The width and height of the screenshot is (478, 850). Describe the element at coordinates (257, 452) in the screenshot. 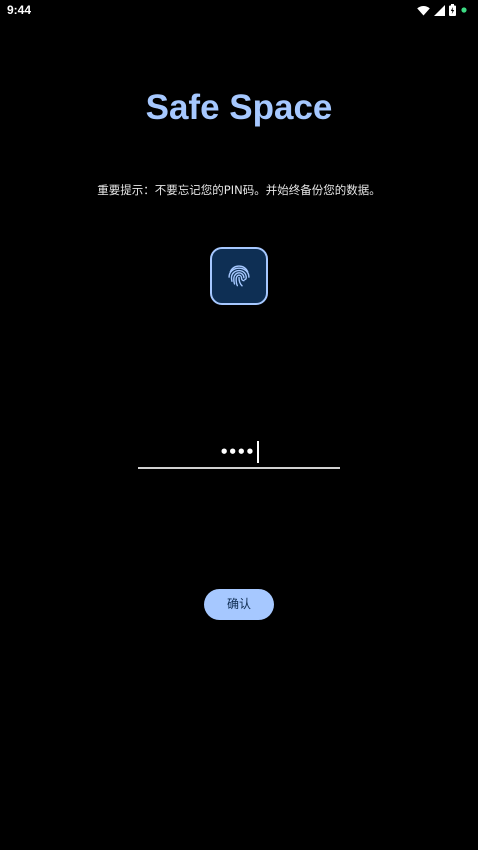

I see `text-caret` at that location.